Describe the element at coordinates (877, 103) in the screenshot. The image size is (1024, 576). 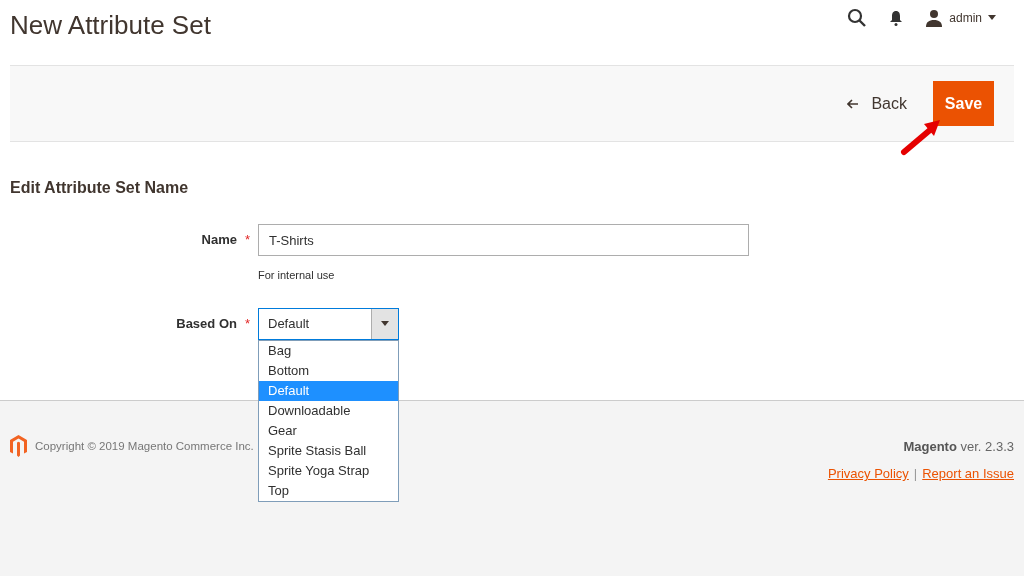
I see `back-button: Back` at that location.